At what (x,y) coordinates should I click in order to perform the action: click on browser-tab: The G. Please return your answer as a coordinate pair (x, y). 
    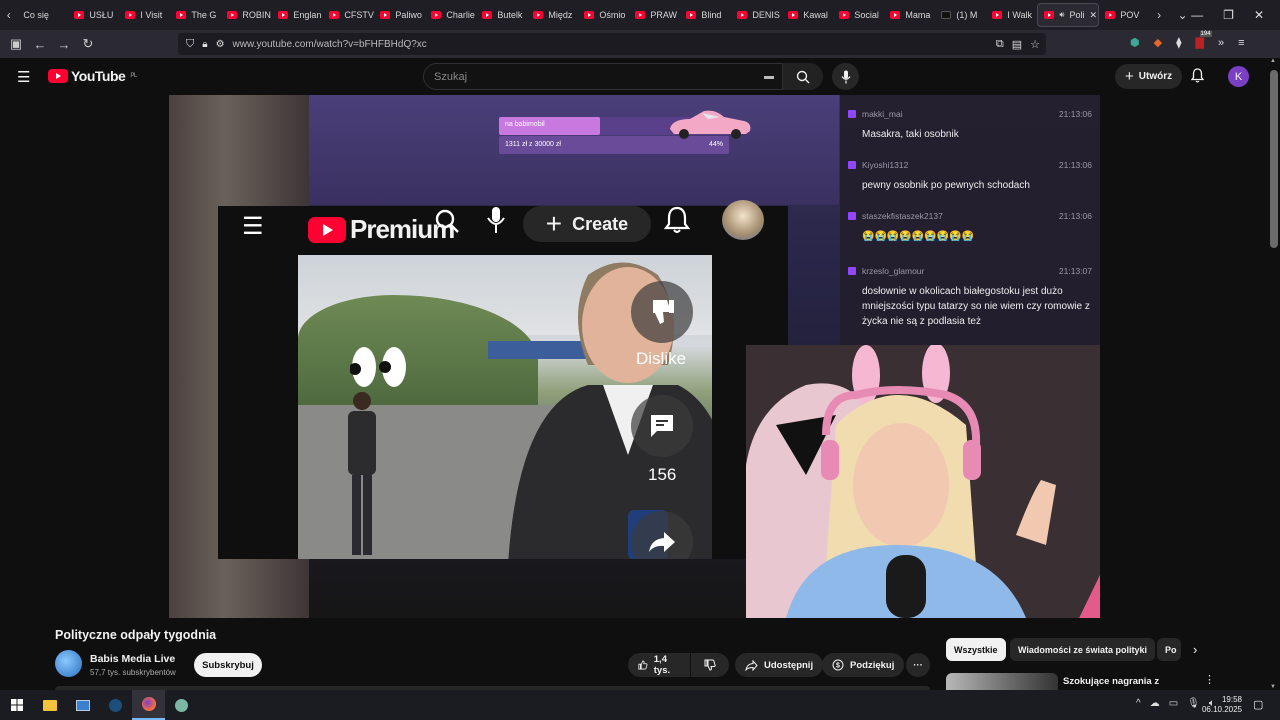
    Looking at the image, I should click on (195, 15).